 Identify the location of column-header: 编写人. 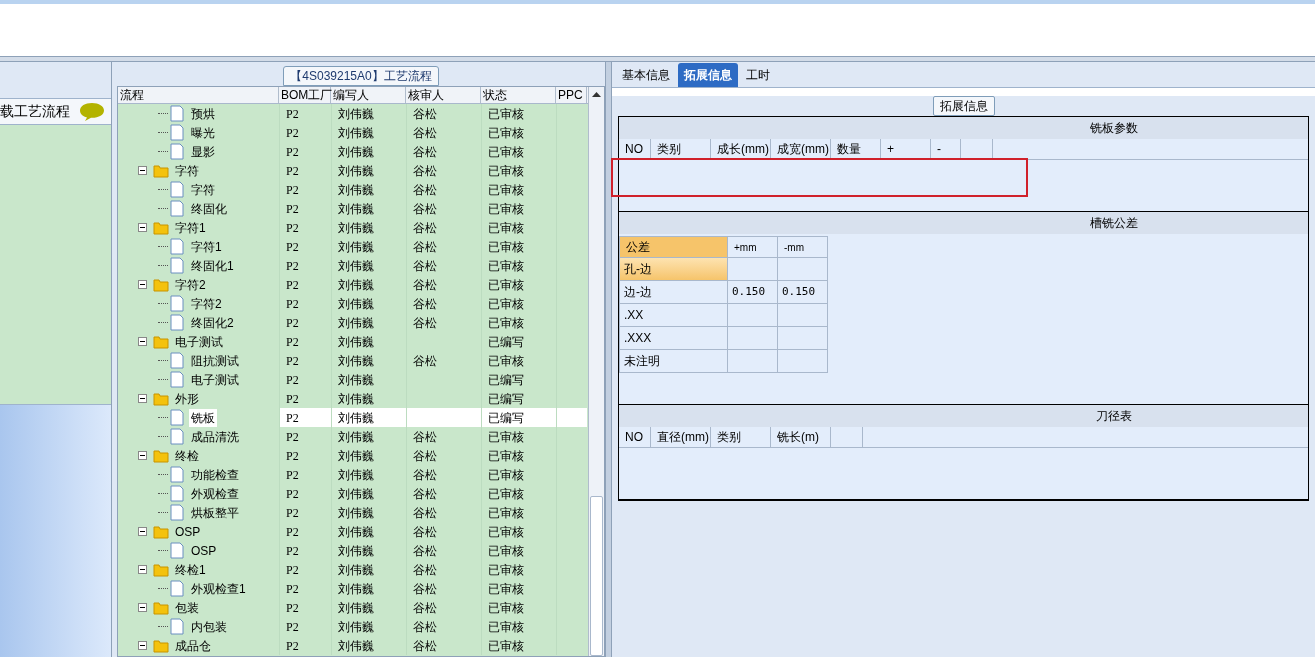
(368, 95).